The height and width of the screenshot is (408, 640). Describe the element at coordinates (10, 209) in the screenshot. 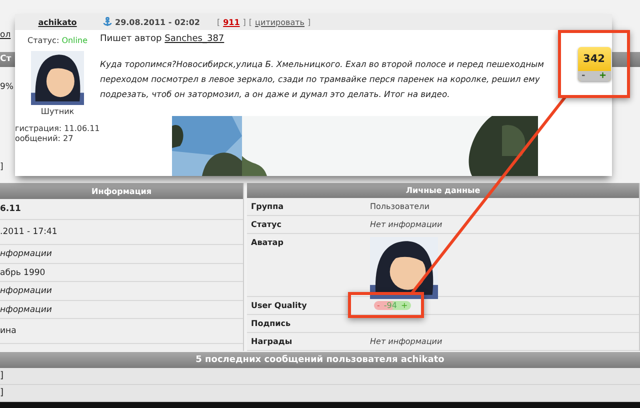

I see `field-value: 6.11` at that location.